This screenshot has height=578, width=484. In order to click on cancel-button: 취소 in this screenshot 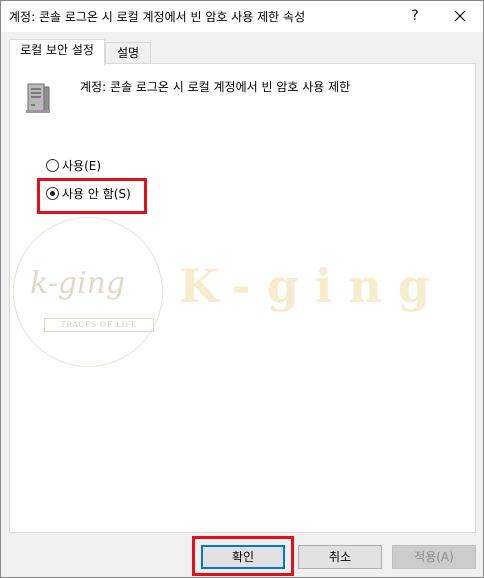, I will do `click(340, 557)`.